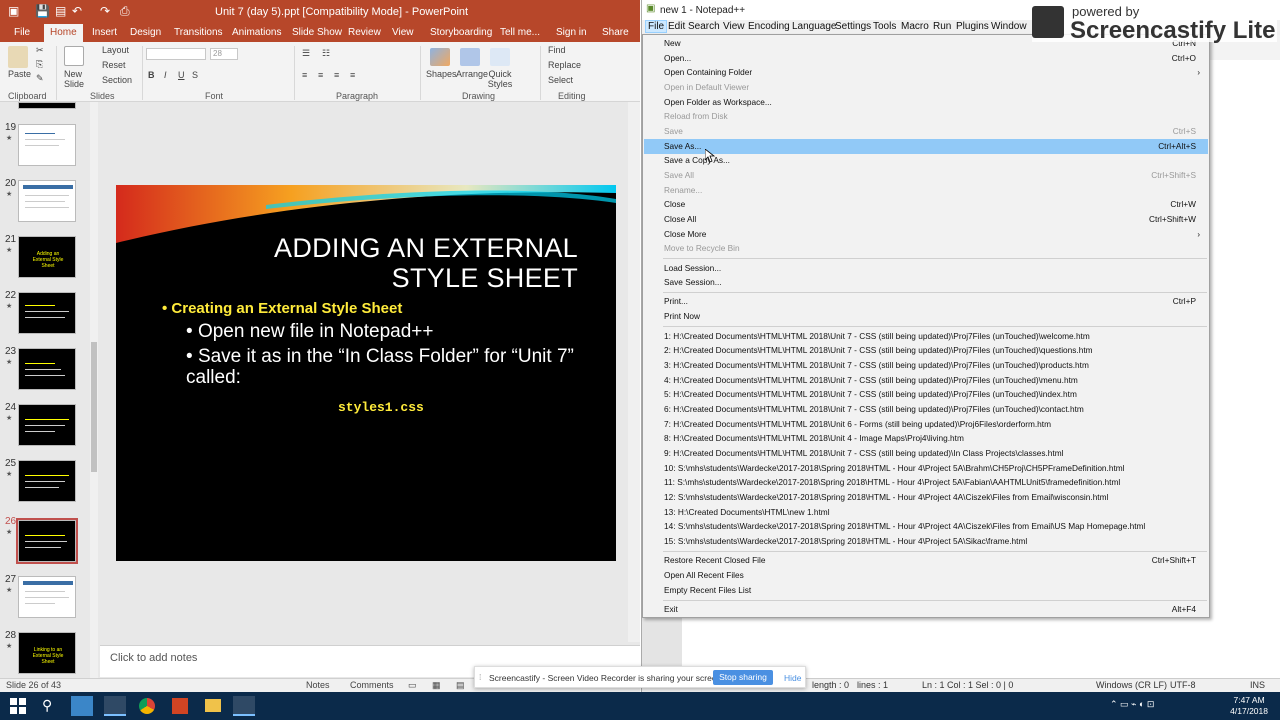 This screenshot has width=1280, height=720. What do you see at coordinates (926, 560) in the screenshot?
I see `menu-item-restore-recent: Restore Recent Closed File Ctrl+Shift+T` at bounding box center [926, 560].